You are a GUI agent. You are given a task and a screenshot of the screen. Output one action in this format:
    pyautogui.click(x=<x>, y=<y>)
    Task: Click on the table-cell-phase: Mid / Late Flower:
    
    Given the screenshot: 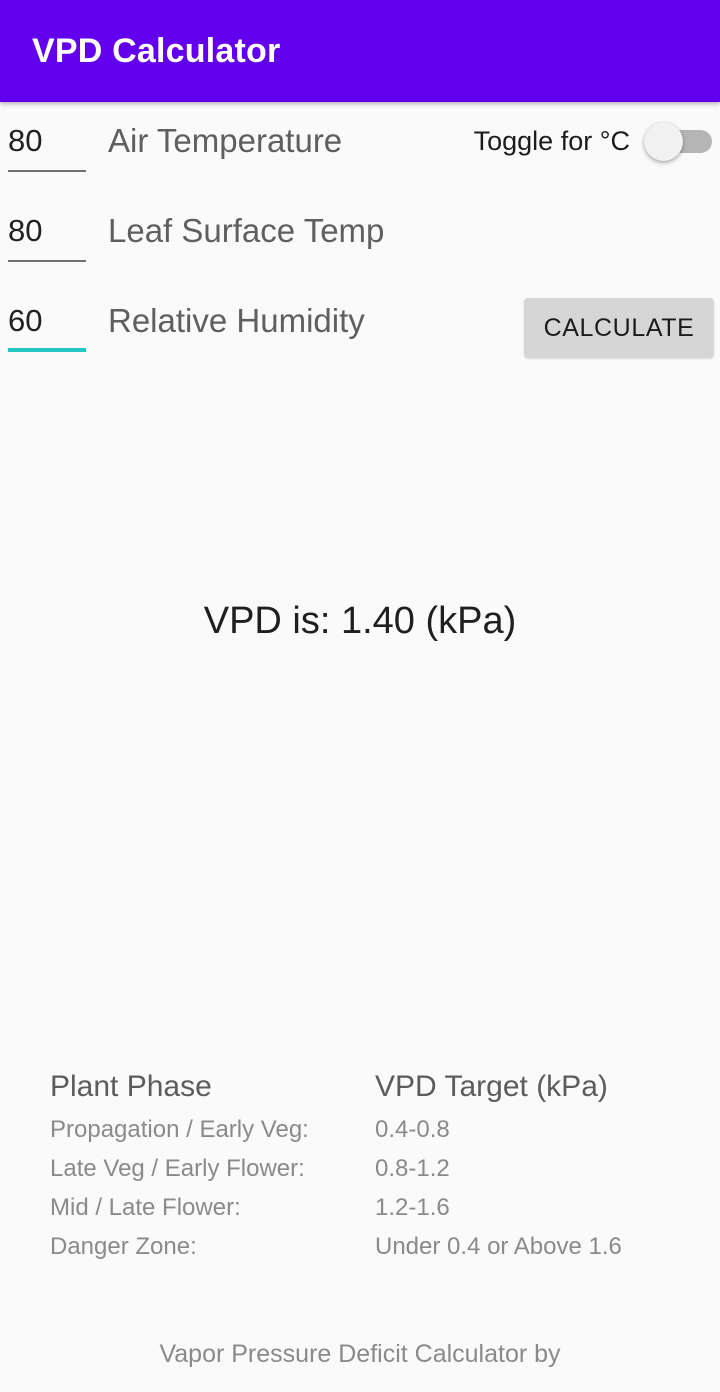 What is the action you would take?
    pyautogui.click(x=145, y=1207)
    